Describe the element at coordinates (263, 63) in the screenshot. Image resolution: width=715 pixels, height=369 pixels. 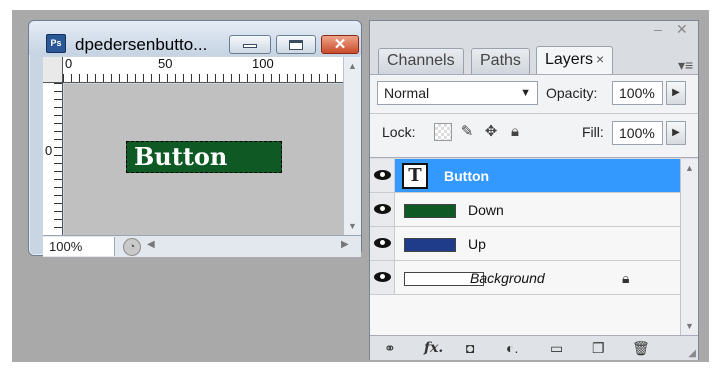
I see `ruler-mark: 100` at that location.